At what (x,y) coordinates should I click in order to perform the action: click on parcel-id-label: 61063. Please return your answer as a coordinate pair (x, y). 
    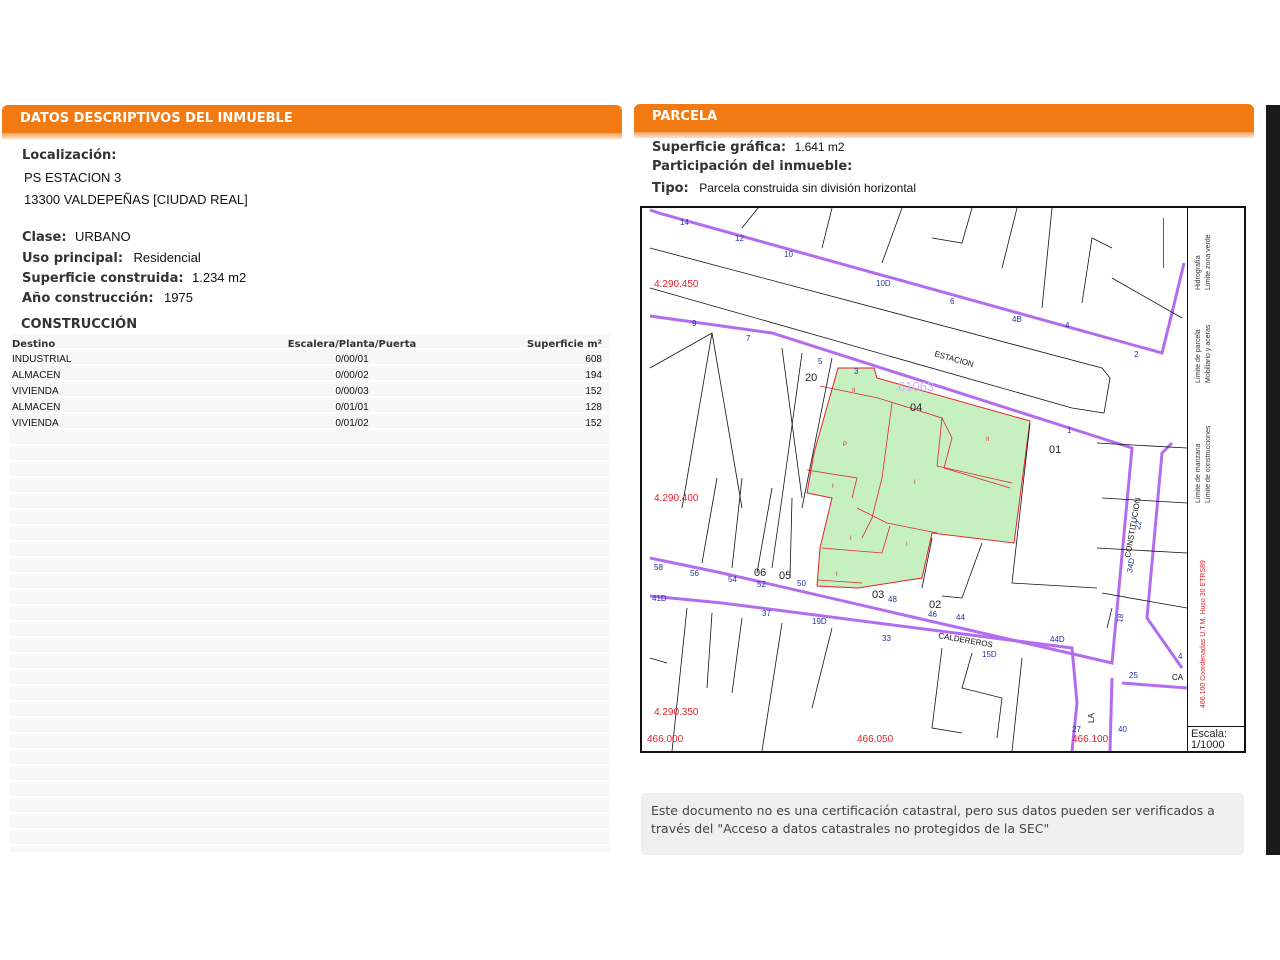
    Looking at the image, I should click on (916, 386).